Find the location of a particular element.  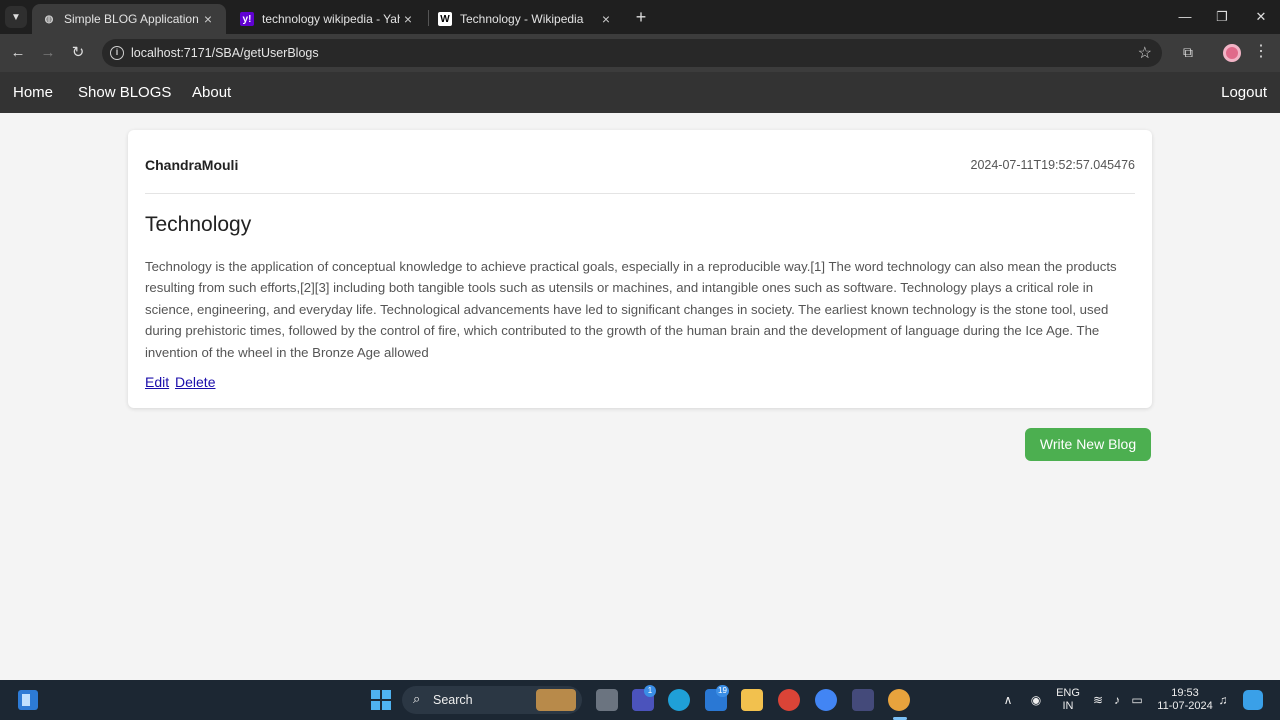

write-new-blog-button: Write New Blog is located at coordinates (1088, 444).